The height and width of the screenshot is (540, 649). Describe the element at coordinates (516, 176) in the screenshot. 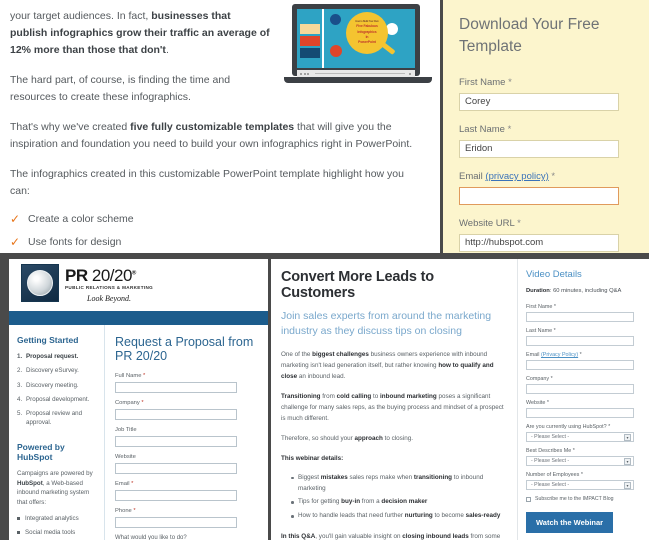

I see `privacy-policy-link: (privacy policy)` at that location.